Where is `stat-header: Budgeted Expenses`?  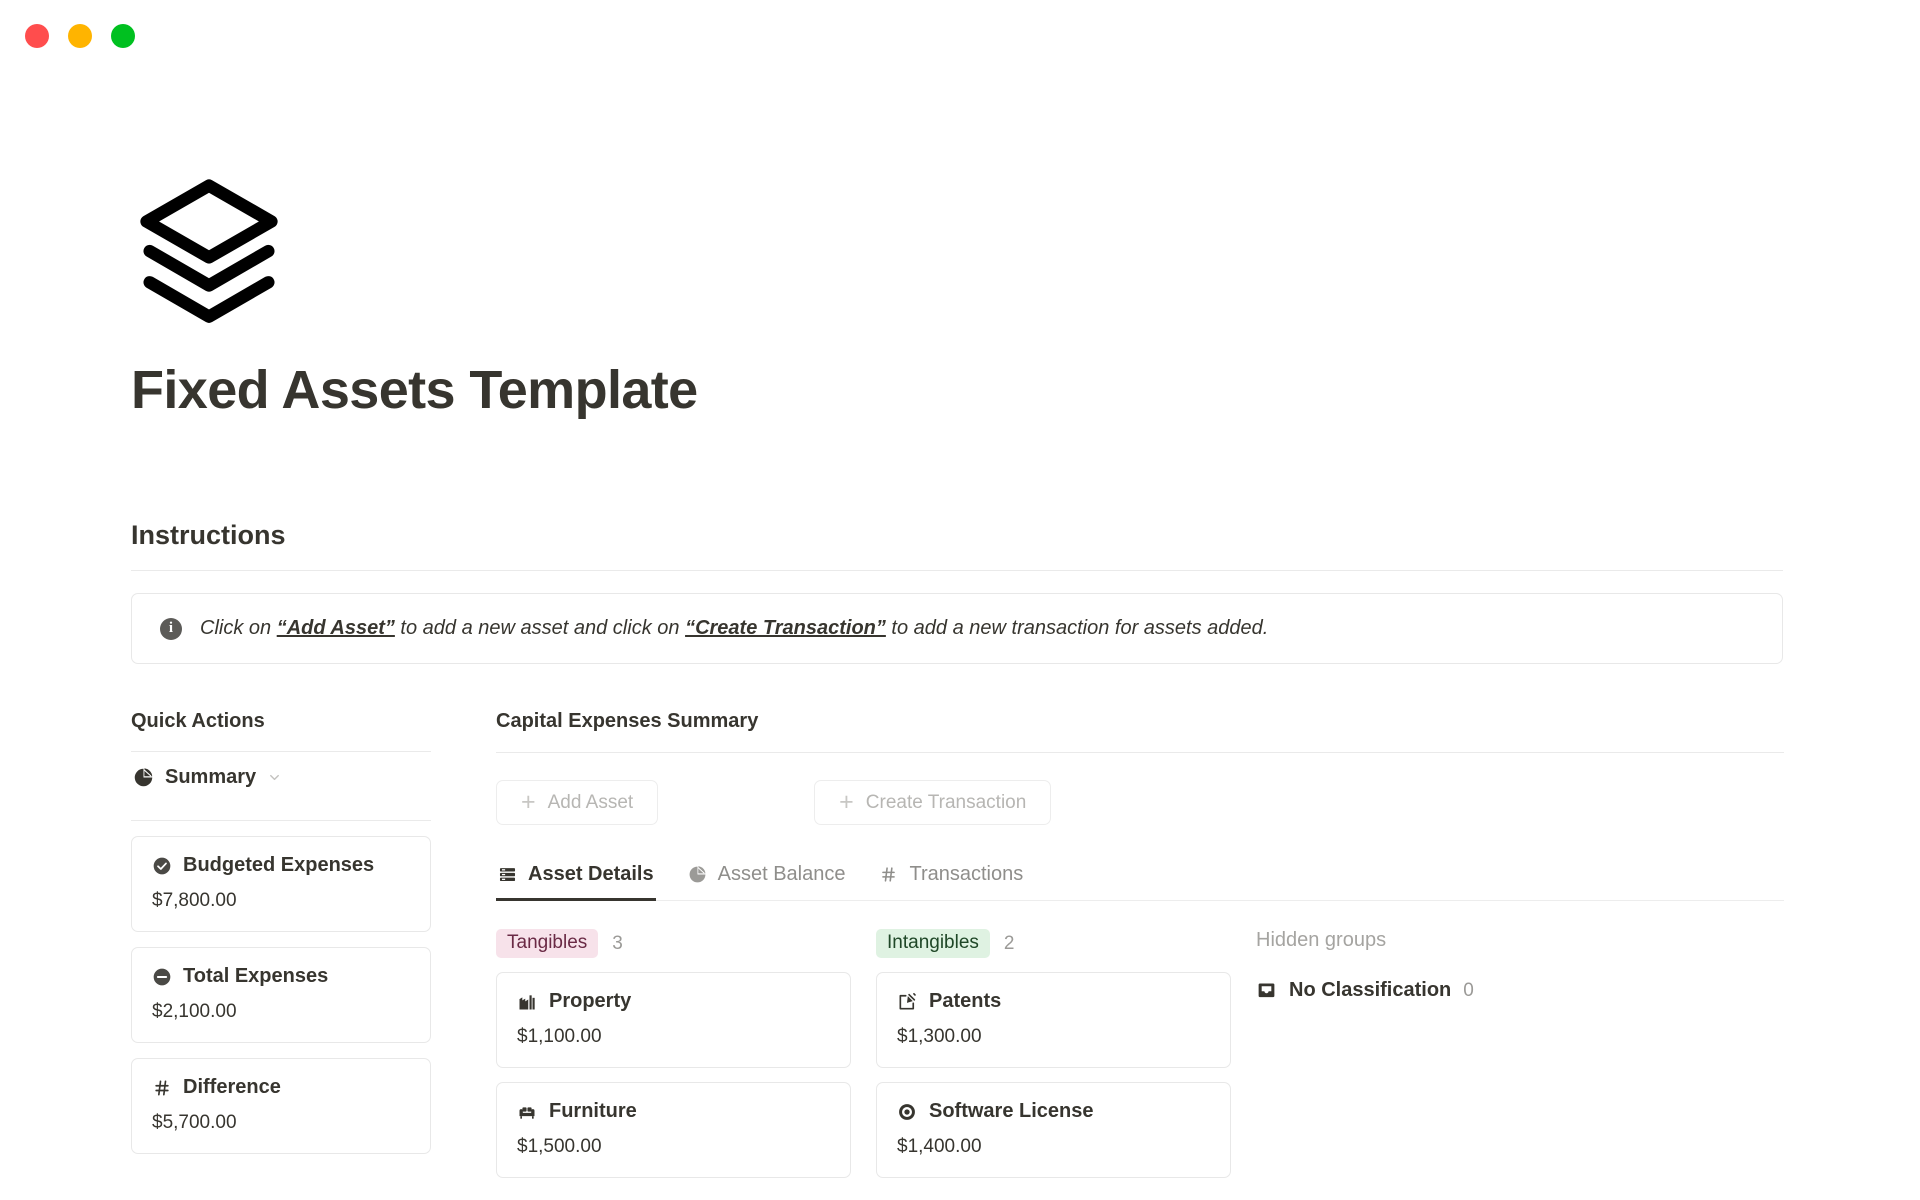
stat-header: Budgeted Expenses is located at coordinates (281, 865).